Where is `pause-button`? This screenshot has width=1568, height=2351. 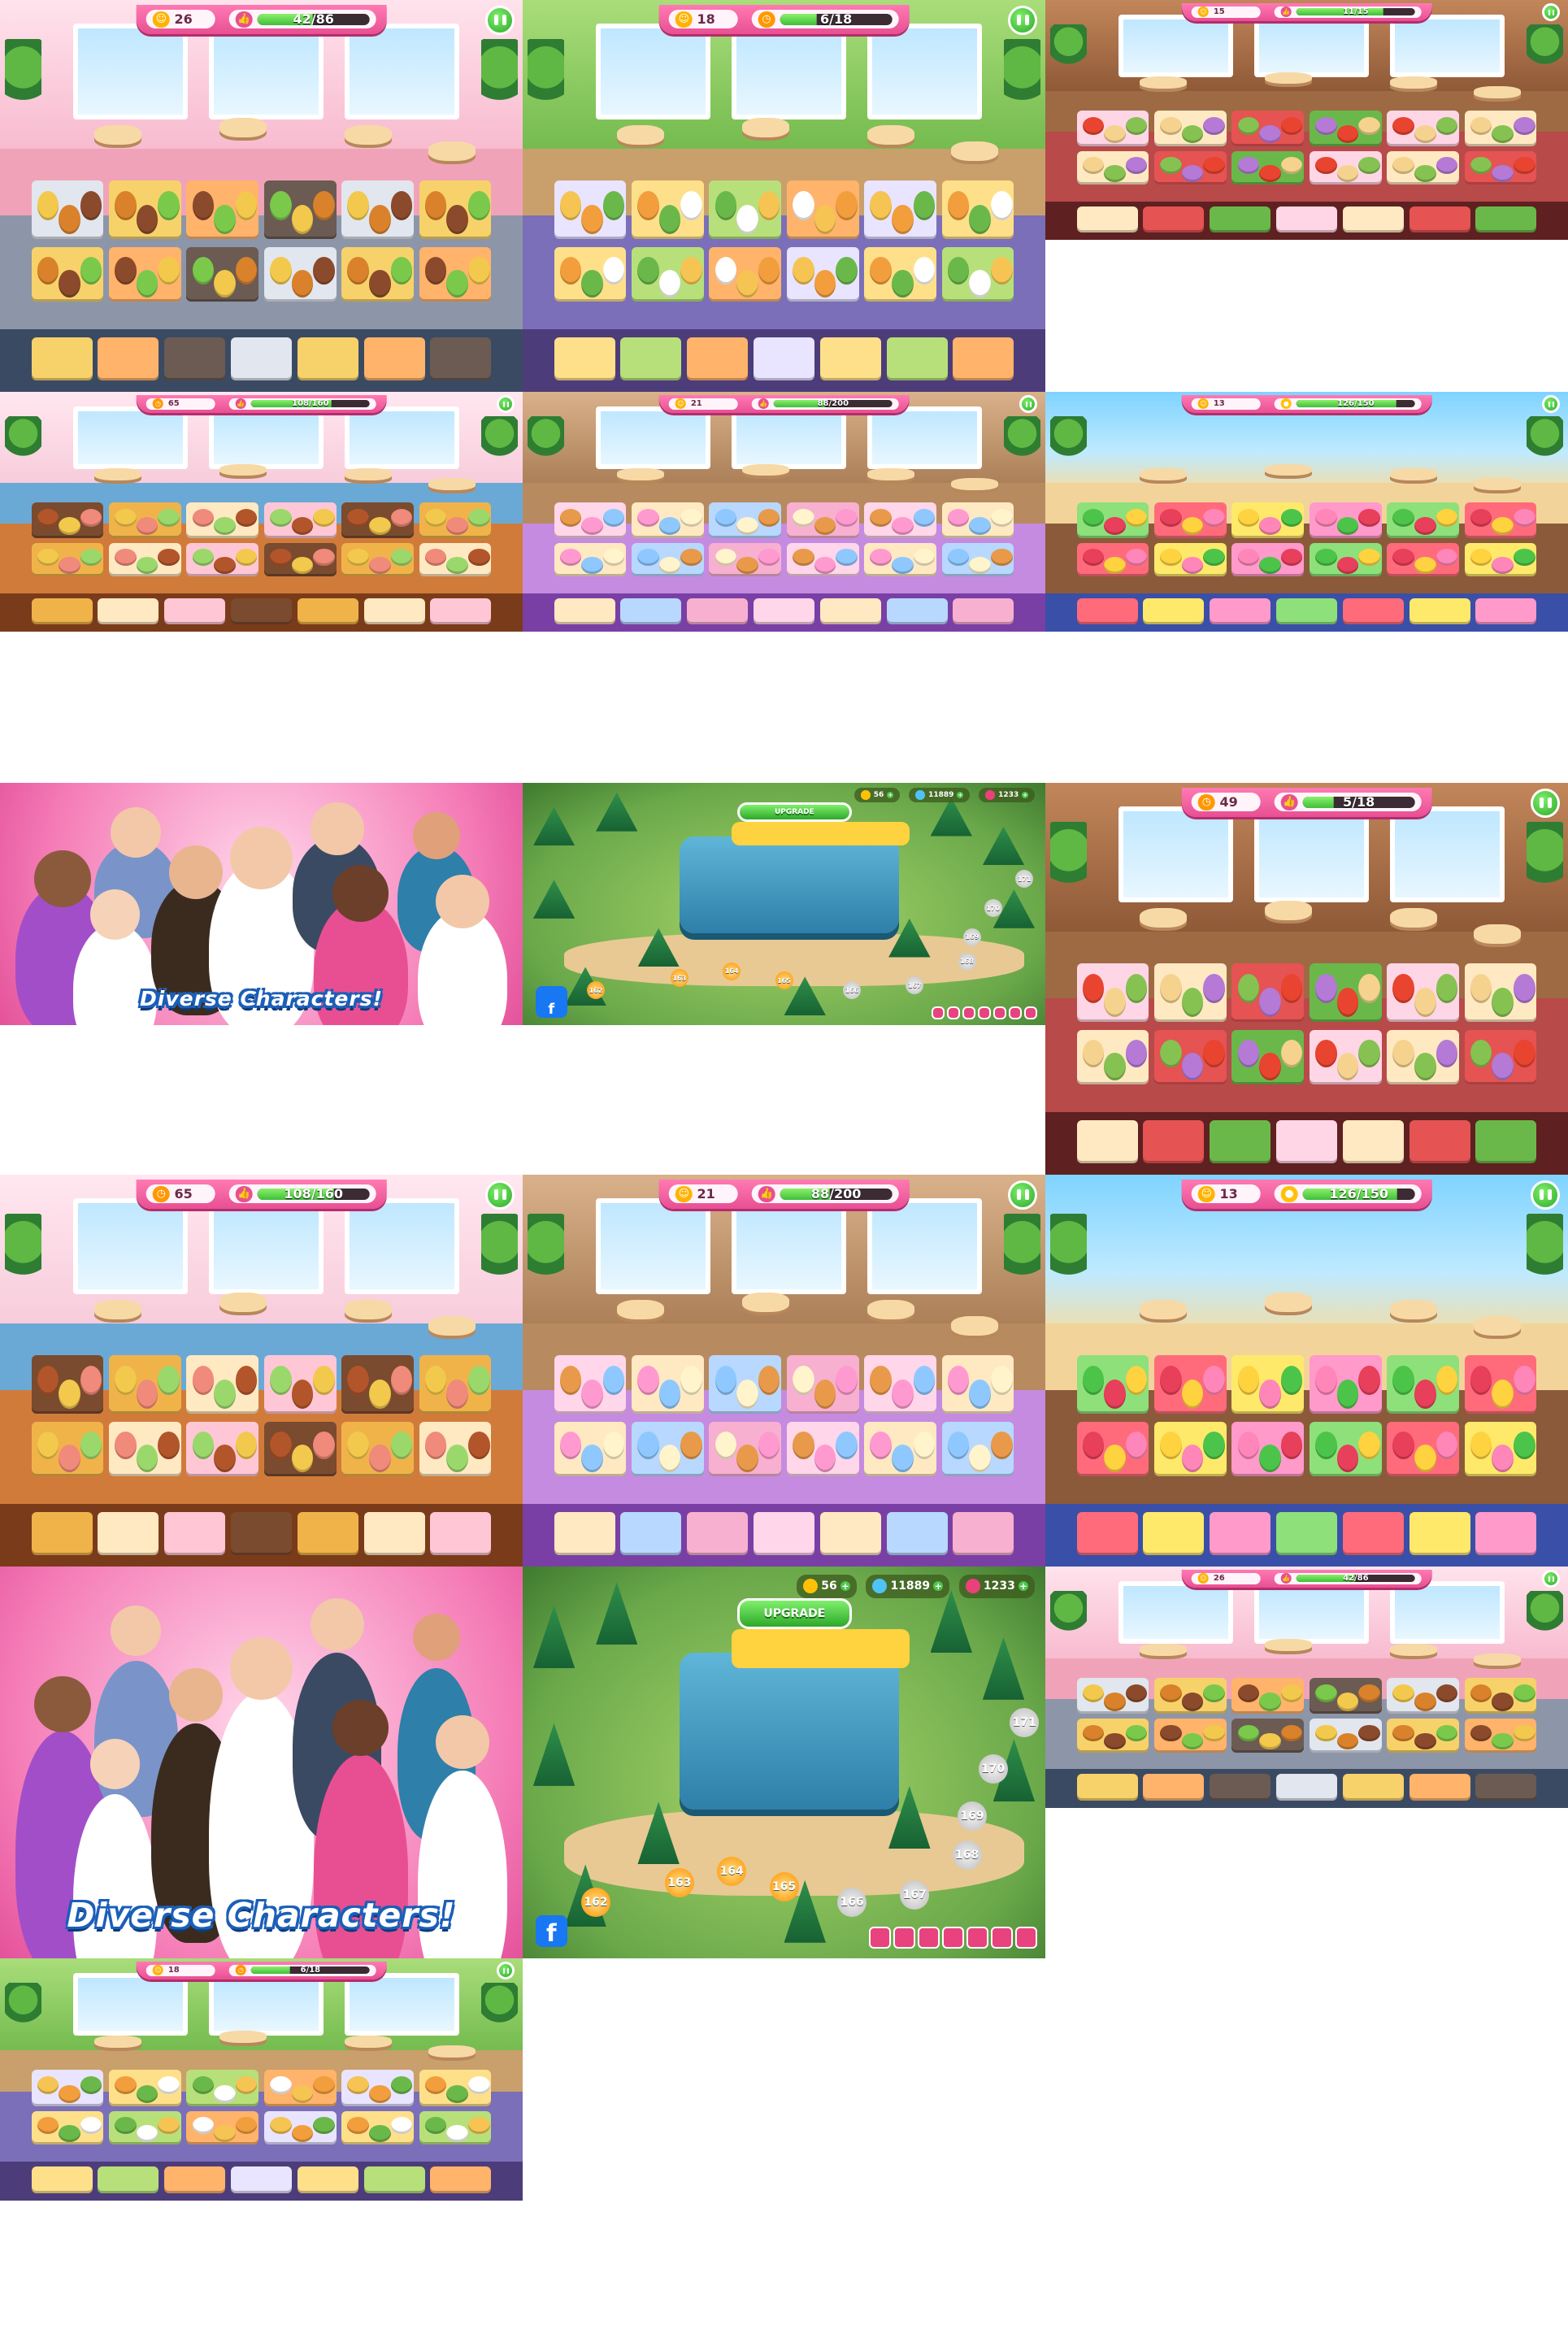
pause-button is located at coordinates (500, 1195).